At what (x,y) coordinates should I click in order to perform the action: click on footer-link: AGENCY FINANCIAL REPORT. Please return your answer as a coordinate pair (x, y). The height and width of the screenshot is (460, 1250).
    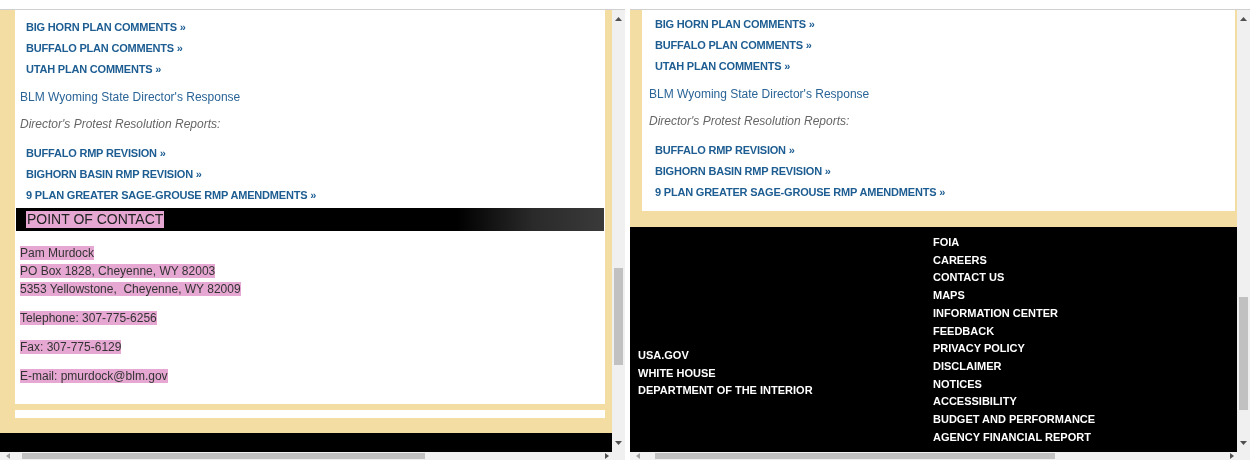
    Looking at the image, I should click on (1080, 437).